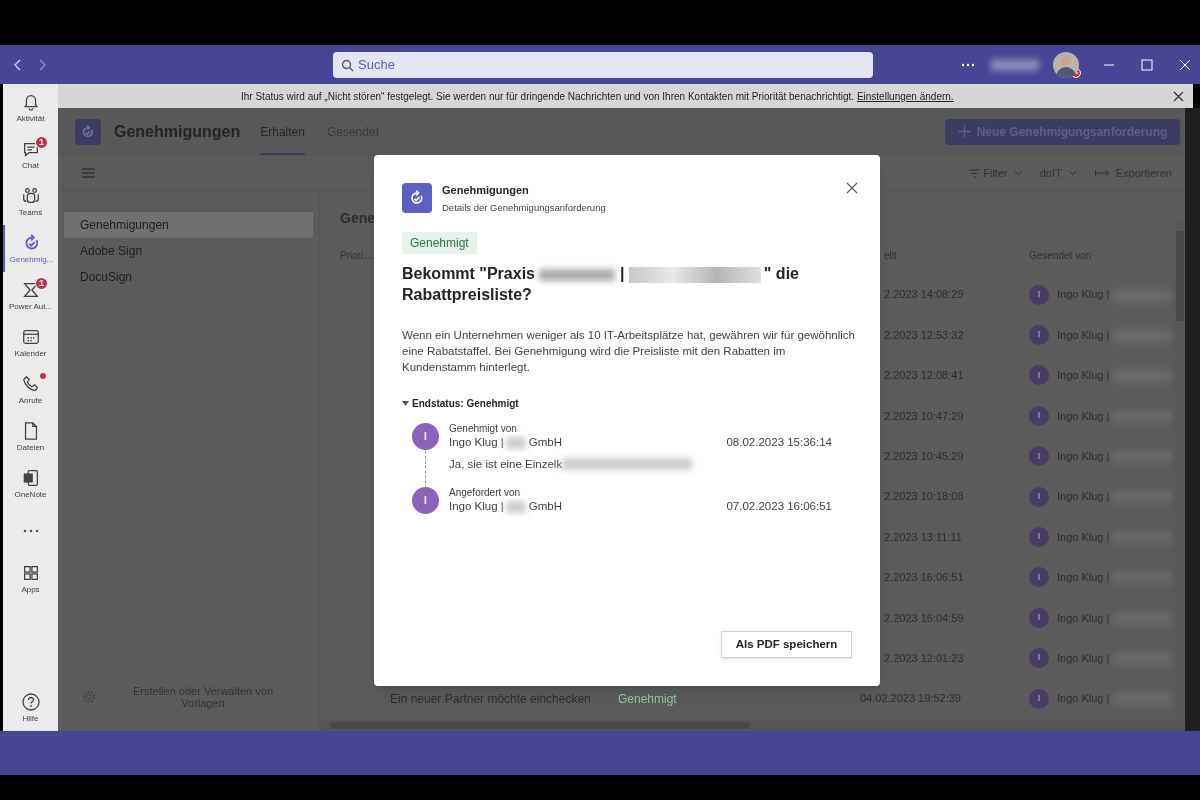 This screenshot has height=800, width=1200. I want to click on dialog-subtitle: Details der Genehmigungsanforderung, so click(524, 207).